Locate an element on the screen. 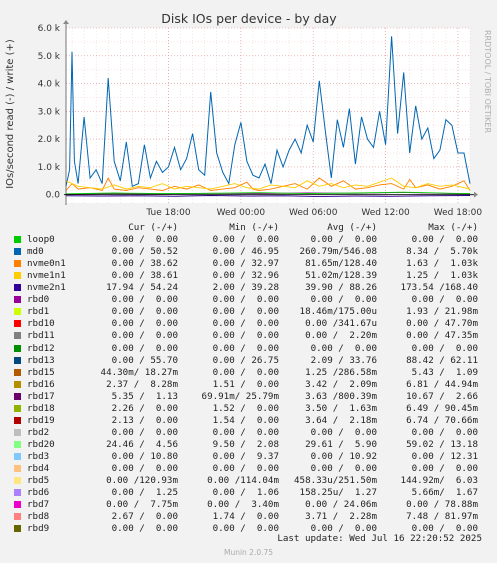 This screenshot has width=497, height=563. legend-name: rbd2 is located at coordinates (38, 432).